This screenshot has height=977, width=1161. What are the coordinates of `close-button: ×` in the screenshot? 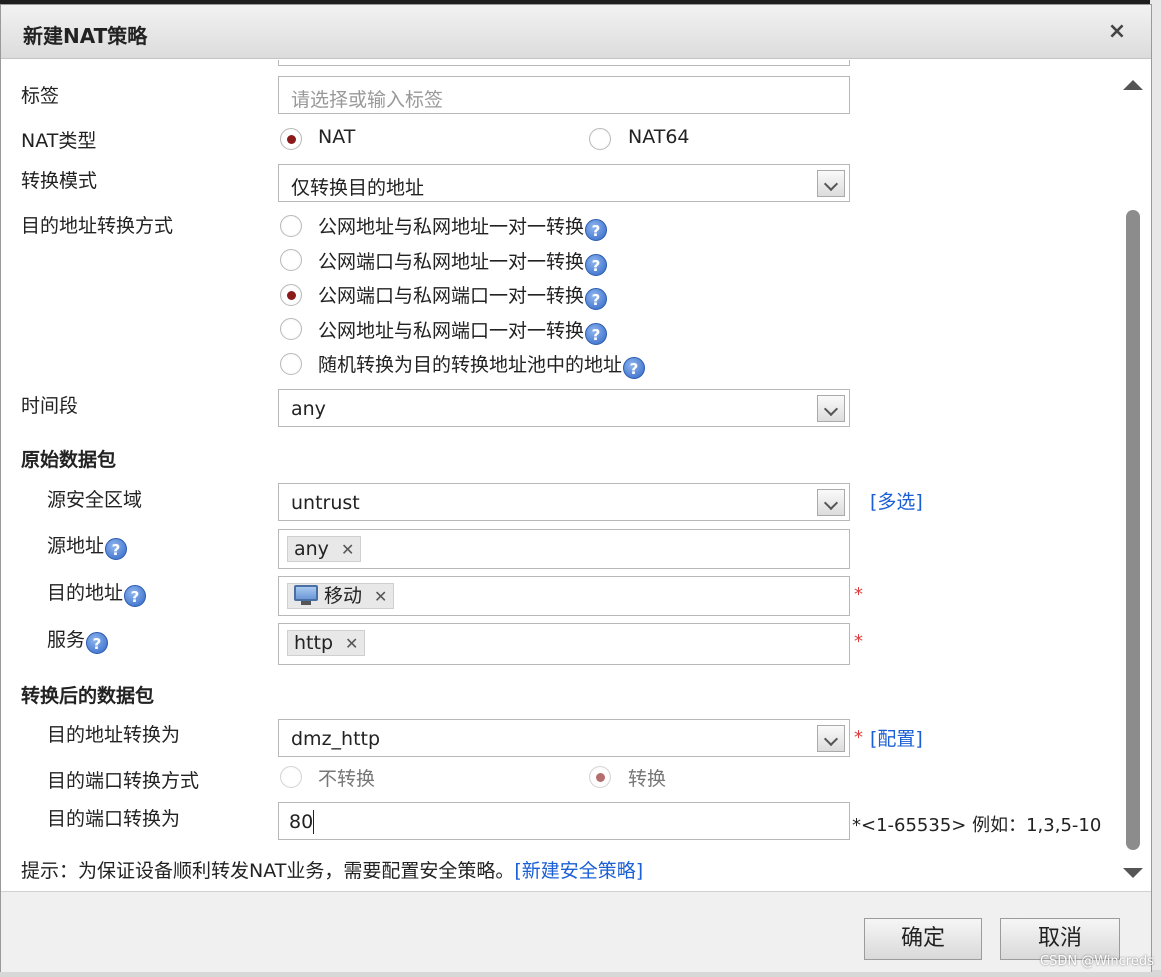 It's located at (1117, 32).